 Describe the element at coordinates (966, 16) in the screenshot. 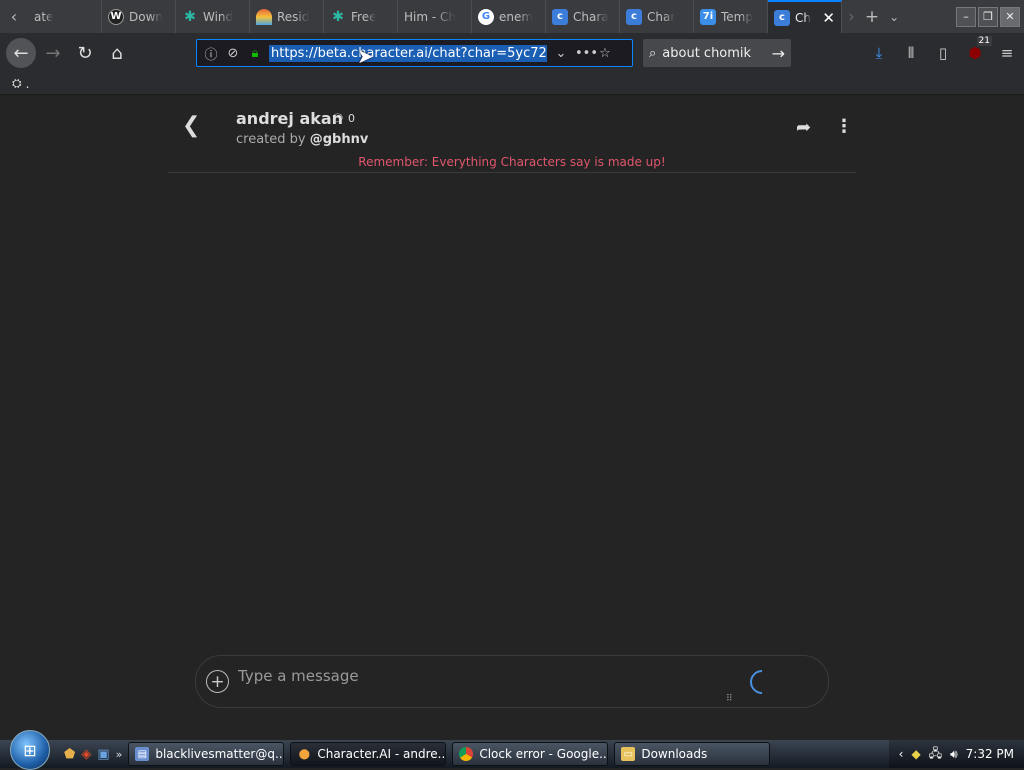

I see `minimize-icon: –` at that location.